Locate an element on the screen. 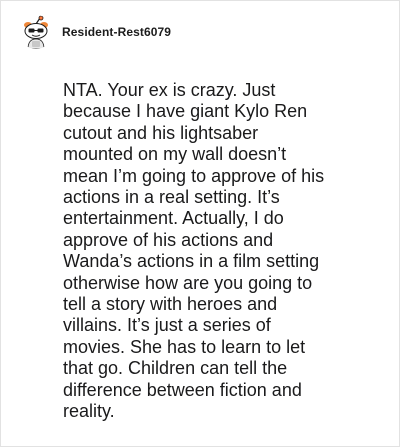  comment-author-username: Resident-Rest6079 is located at coordinates (116, 32).